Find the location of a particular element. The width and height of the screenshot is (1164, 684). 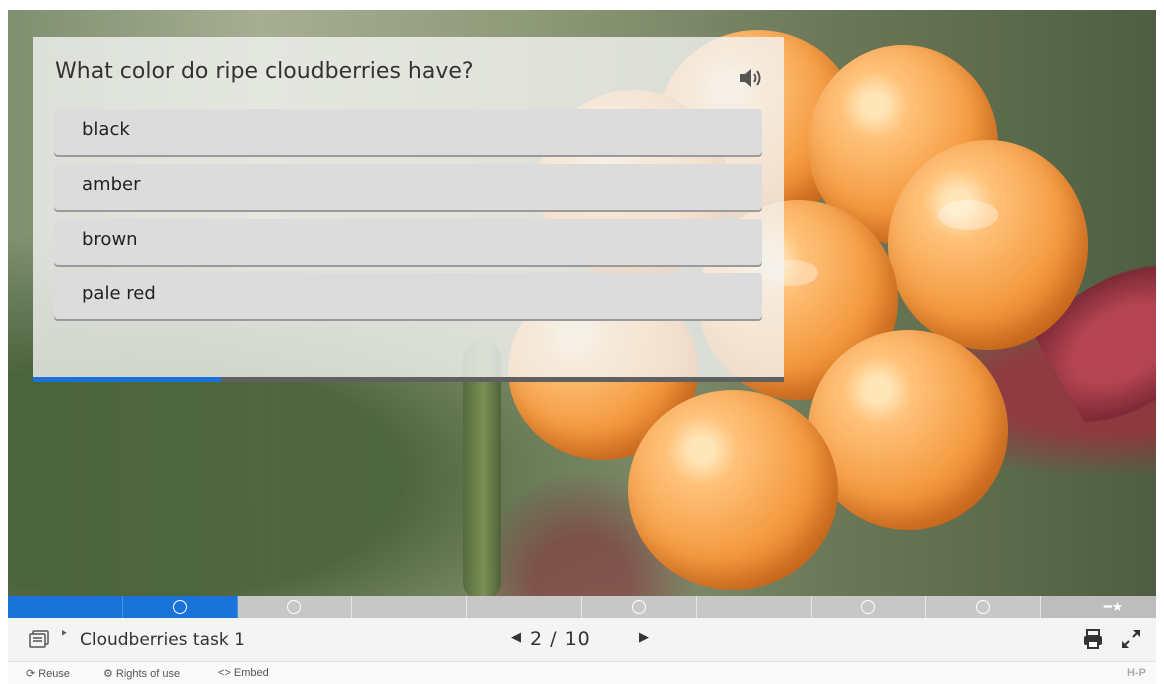

reuse-link: ⟳ Reuse is located at coordinates (48, 674).